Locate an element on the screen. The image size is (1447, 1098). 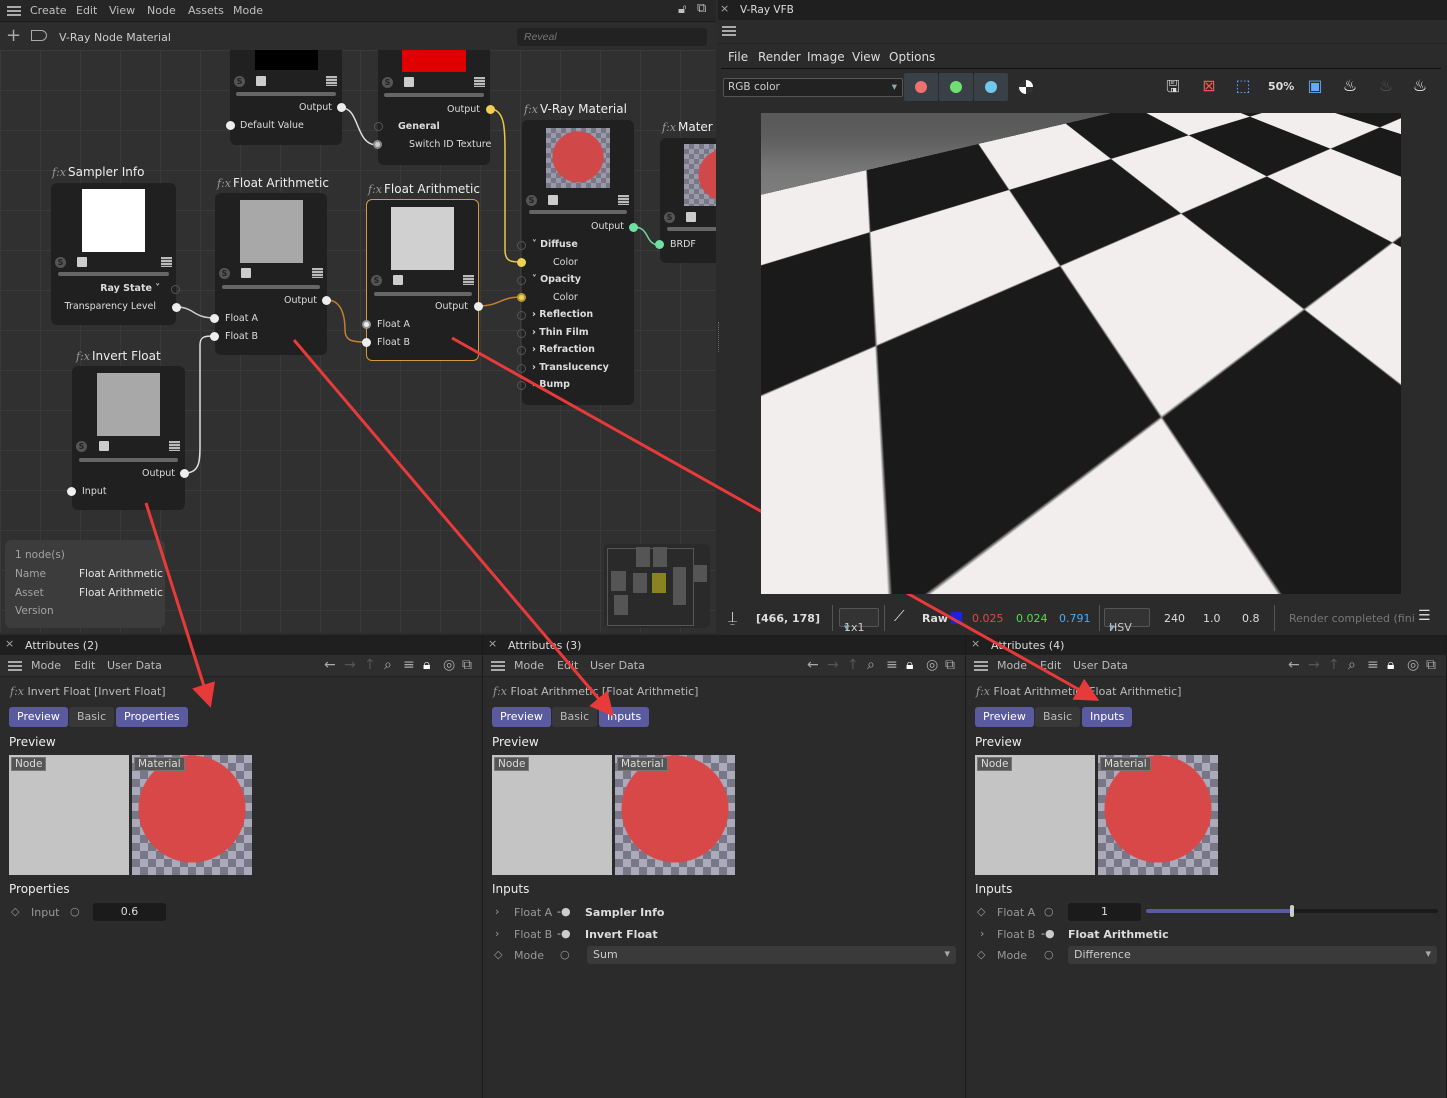
channel-select: RGB color ▾ is located at coordinates (813, 87).